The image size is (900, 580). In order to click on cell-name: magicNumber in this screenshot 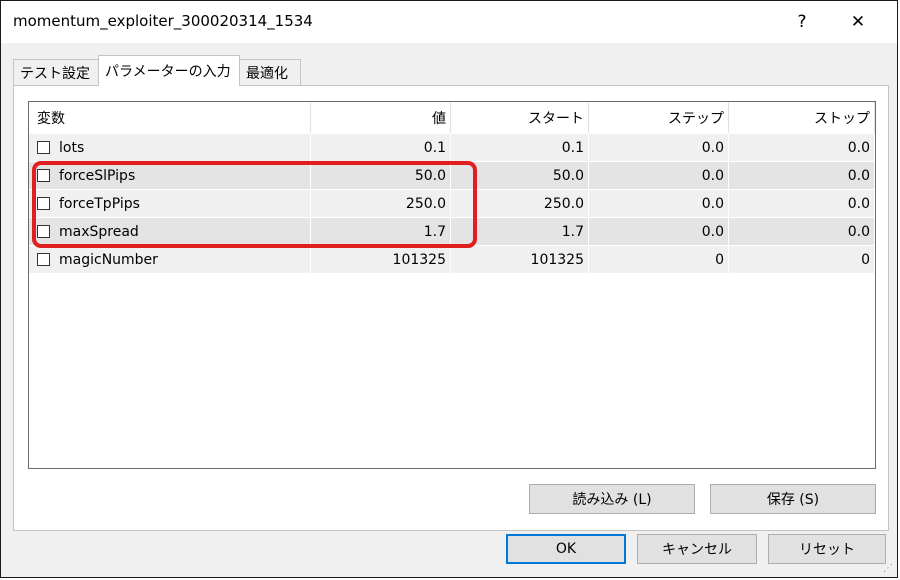, I will do `click(170, 259)`.